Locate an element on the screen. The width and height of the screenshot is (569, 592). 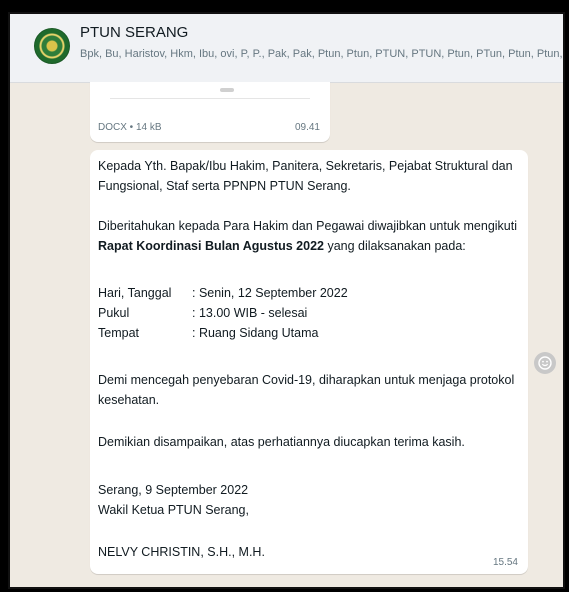
detail-place: Tempat : Ruang Sidang Utama is located at coordinates (208, 333).